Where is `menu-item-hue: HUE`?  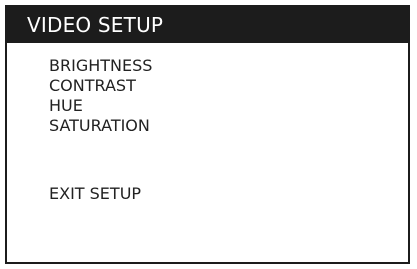 menu-item-hue: HUE is located at coordinates (100, 106).